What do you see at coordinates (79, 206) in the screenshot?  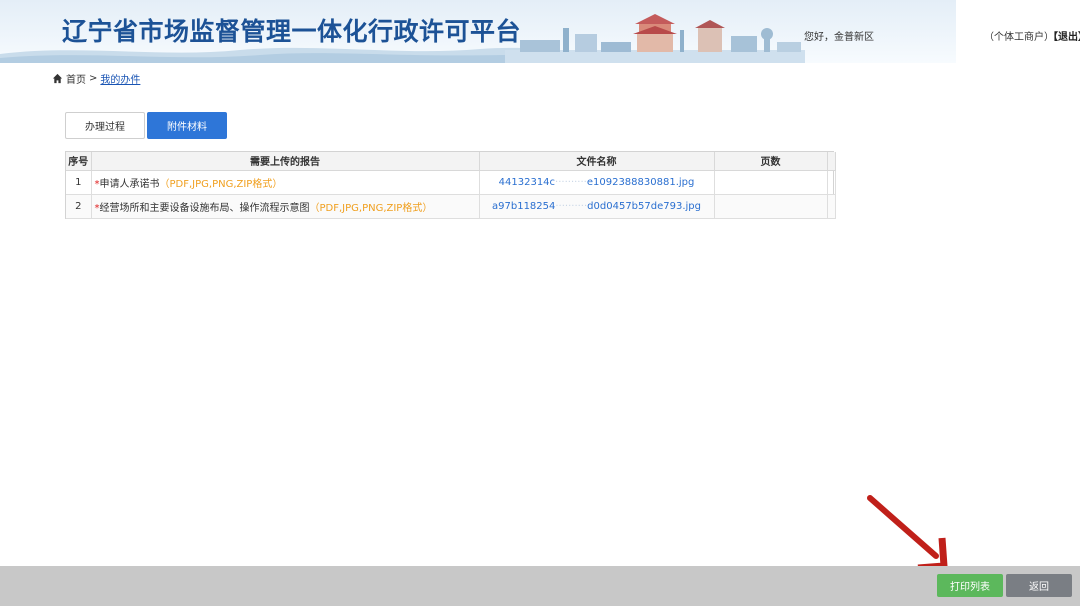 I see `row-number: 2` at bounding box center [79, 206].